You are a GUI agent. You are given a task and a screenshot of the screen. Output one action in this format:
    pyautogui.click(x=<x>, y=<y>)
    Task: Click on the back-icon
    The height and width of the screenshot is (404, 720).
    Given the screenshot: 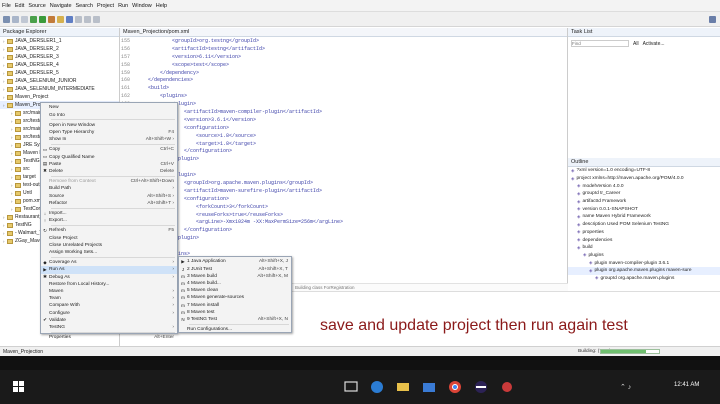 What is the action you would take?
    pyautogui.click(x=87, y=19)
    